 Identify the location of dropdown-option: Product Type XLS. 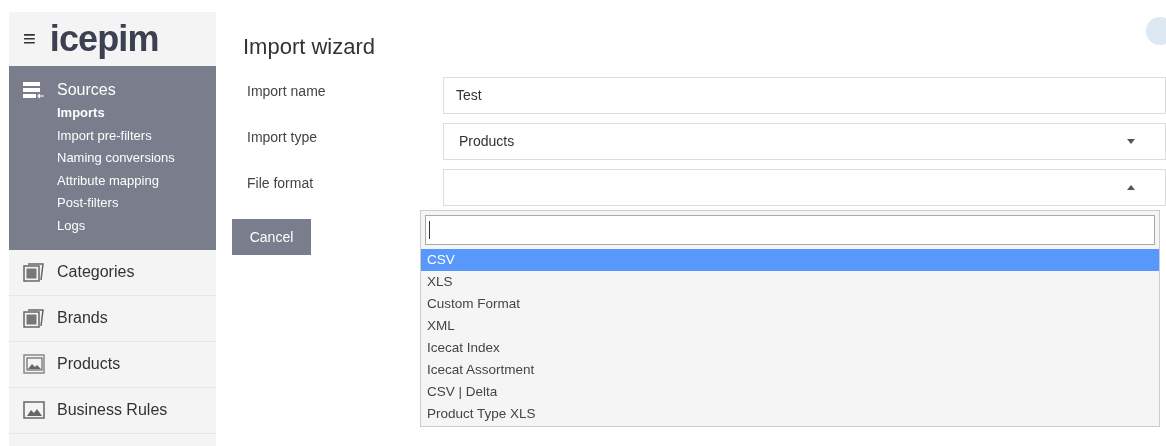
(790, 414).